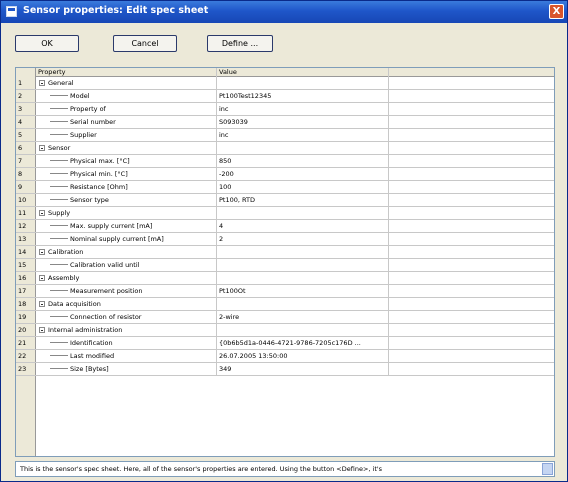  What do you see at coordinates (126, 265) in the screenshot?
I see `property-cell: Calibration valid until` at bounding box center [126, 265].